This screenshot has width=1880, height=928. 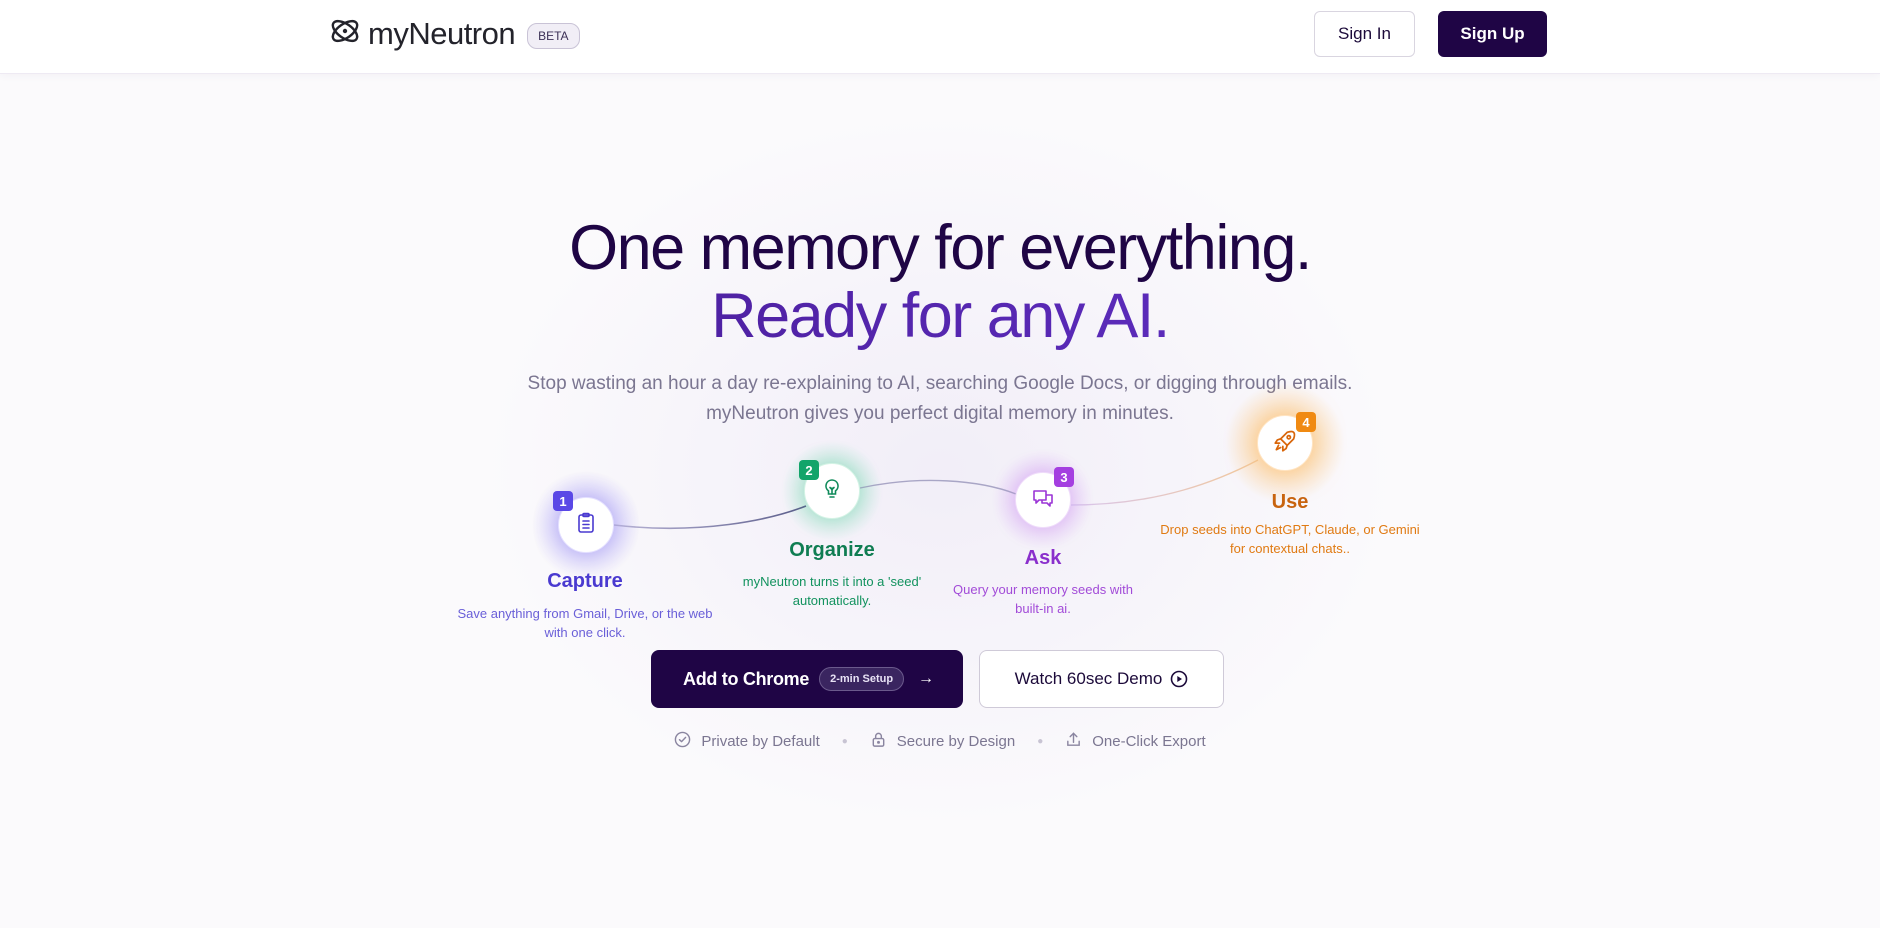 I want to click on check-circle-icon, so click(x=687, y=741).